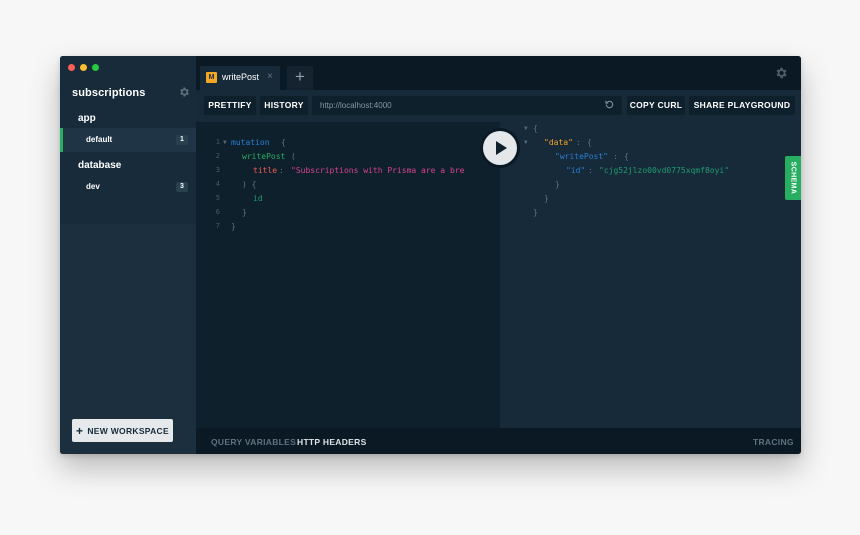  Describe the element at coordinates (211, 77) in the screenshot. I see `mutation-badge: M` at that location.